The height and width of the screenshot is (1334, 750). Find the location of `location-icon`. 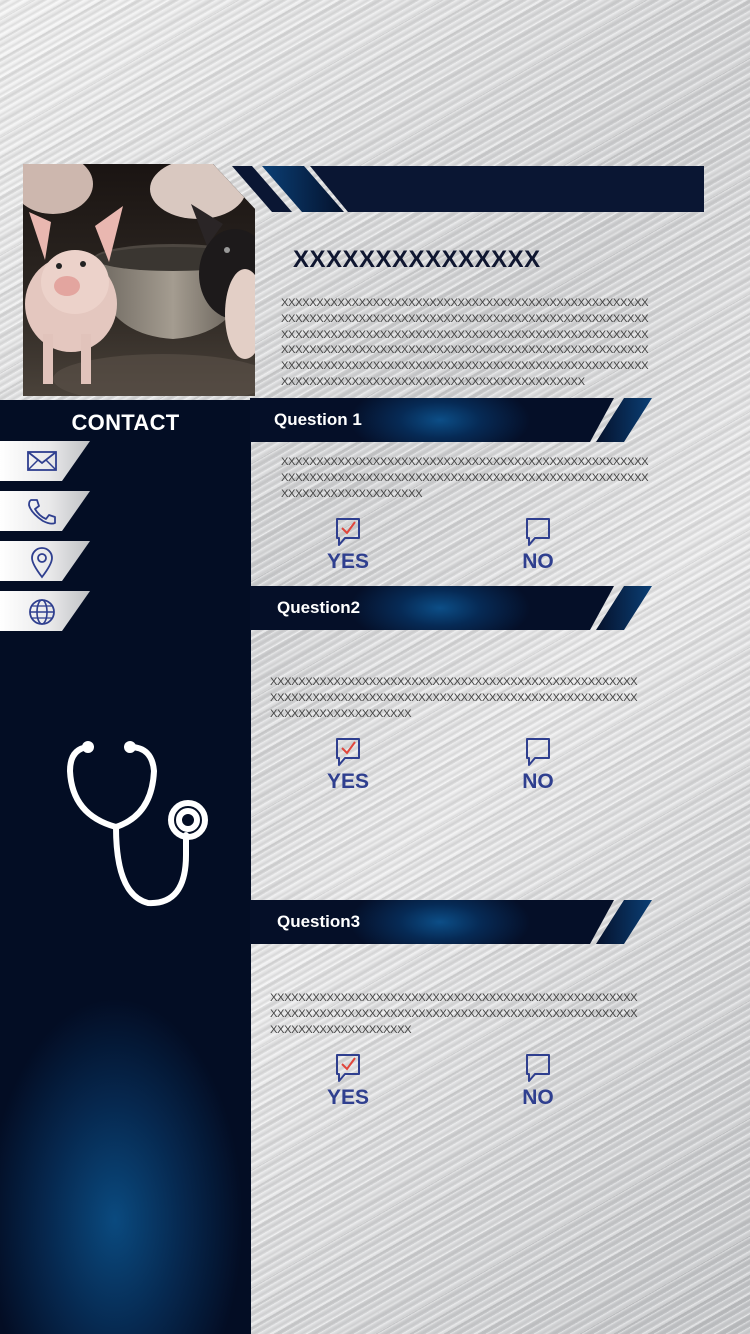

location-icon is located at coordinates (42, 563).